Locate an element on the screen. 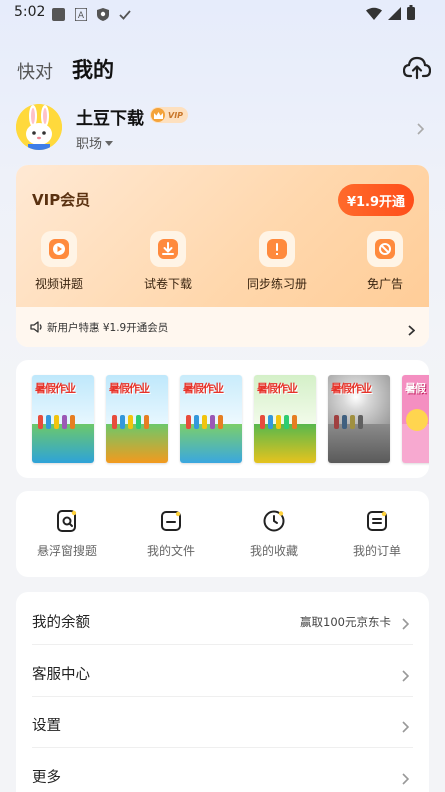 The width and height of the screenshot is (445, 792). vip-feature-label: 免广告 is located at coordinates (384, 284).